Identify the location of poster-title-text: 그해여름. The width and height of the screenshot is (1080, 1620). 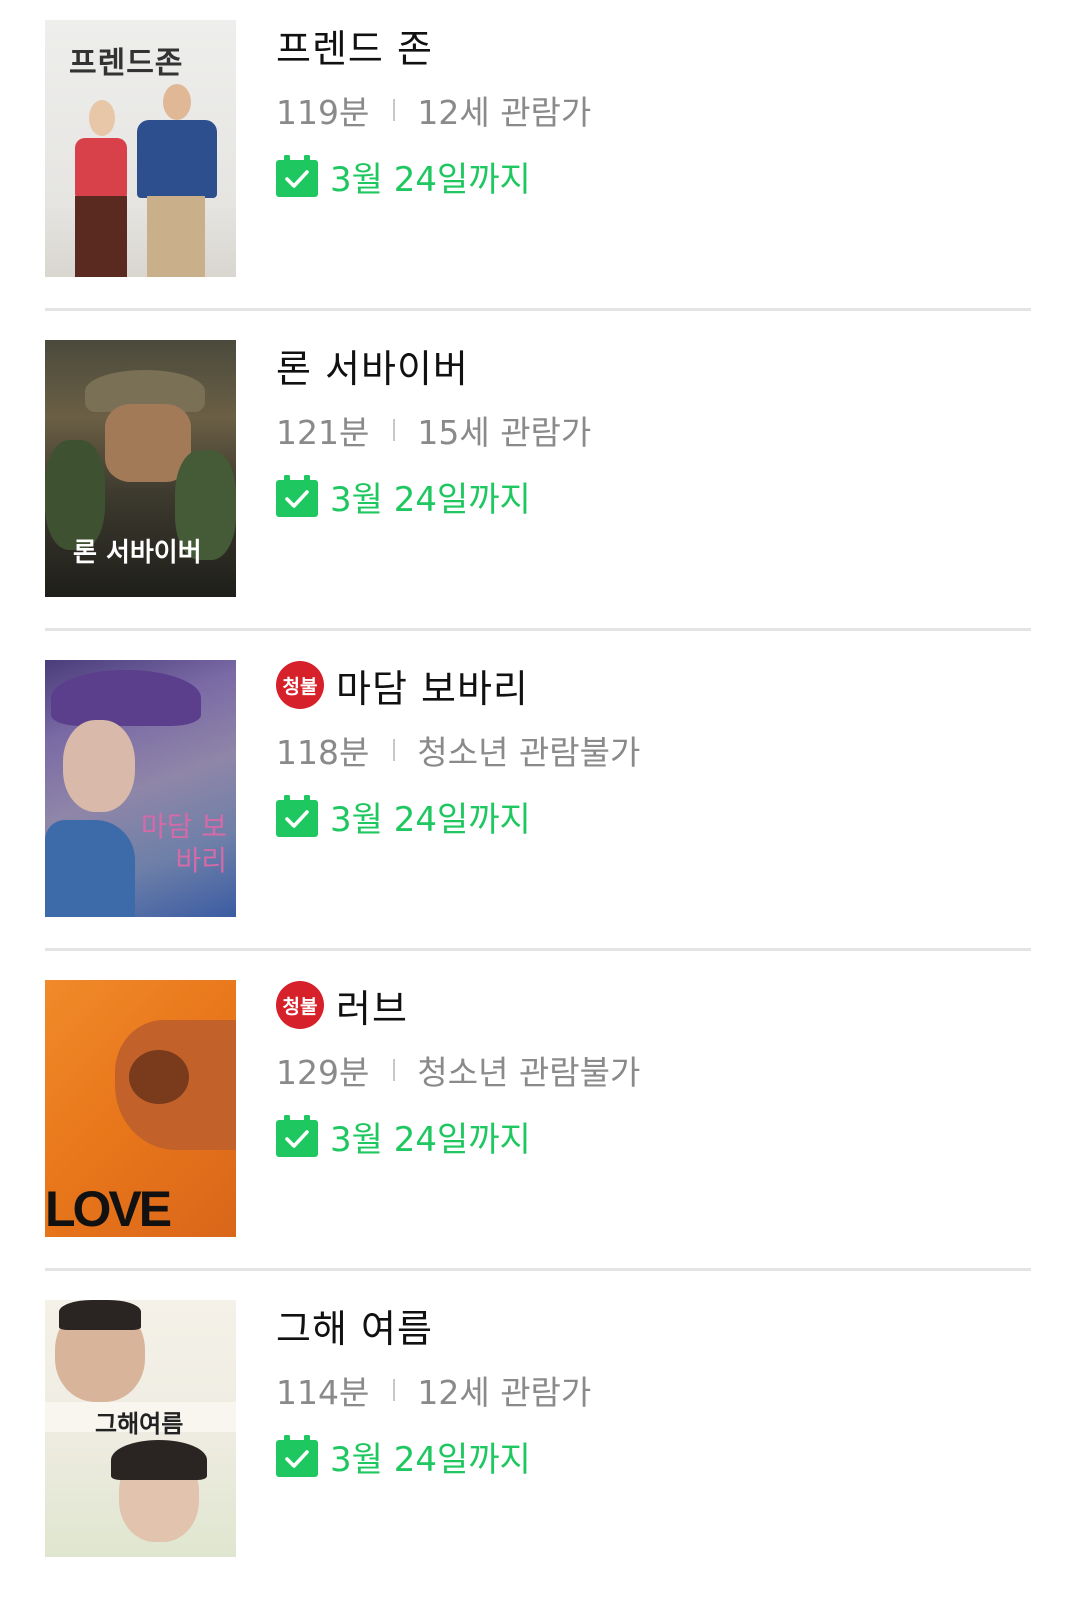
(139, 1423).